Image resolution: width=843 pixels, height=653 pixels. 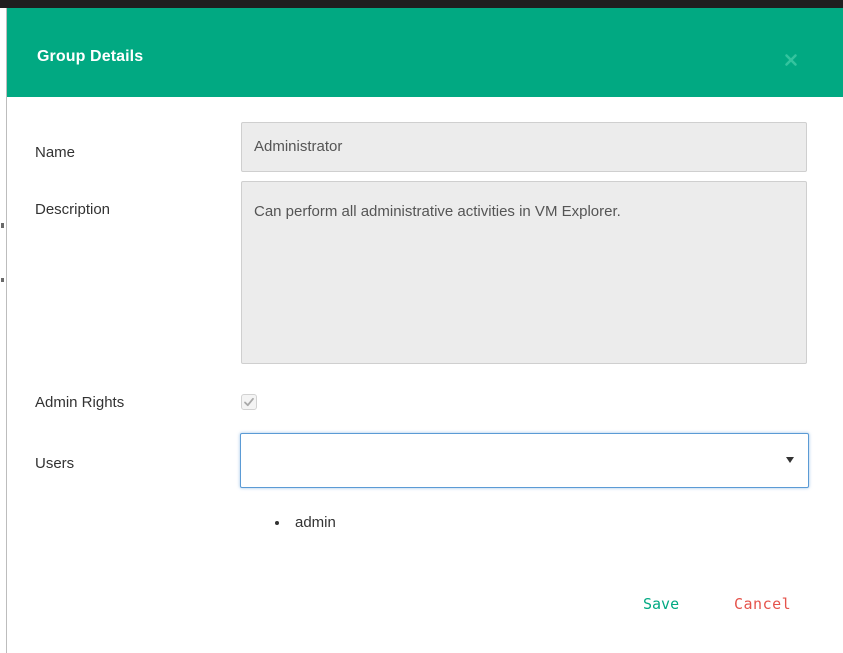 What do you see at coordinates (3, 330) in the screenshot?
I see `background-left-edge` at bounding box center [3, 330].